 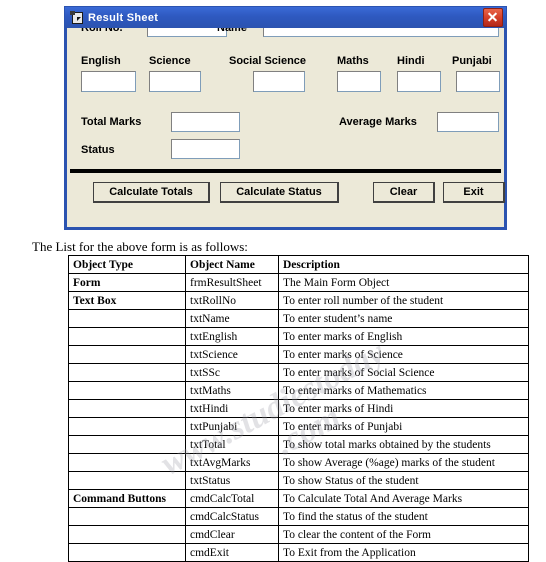 I want to click on table-row: txtPunjabi To enter marks of Punjabi, so click(x=298, y=426).